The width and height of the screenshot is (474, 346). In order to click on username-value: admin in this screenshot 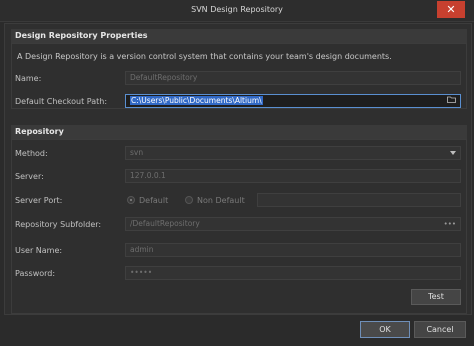, I will do `click(142, 249)`.